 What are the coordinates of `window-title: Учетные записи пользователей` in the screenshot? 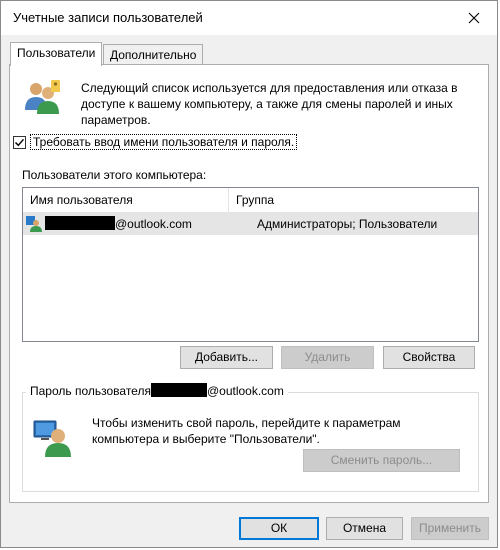 It's located at (108, 17).